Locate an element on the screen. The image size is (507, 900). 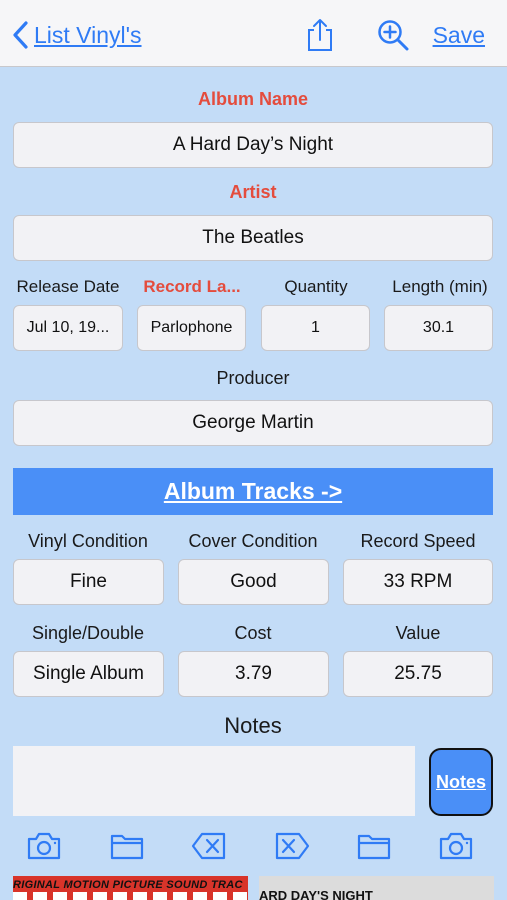
cover-condition-field: Good is located at coordinates (253, 582).